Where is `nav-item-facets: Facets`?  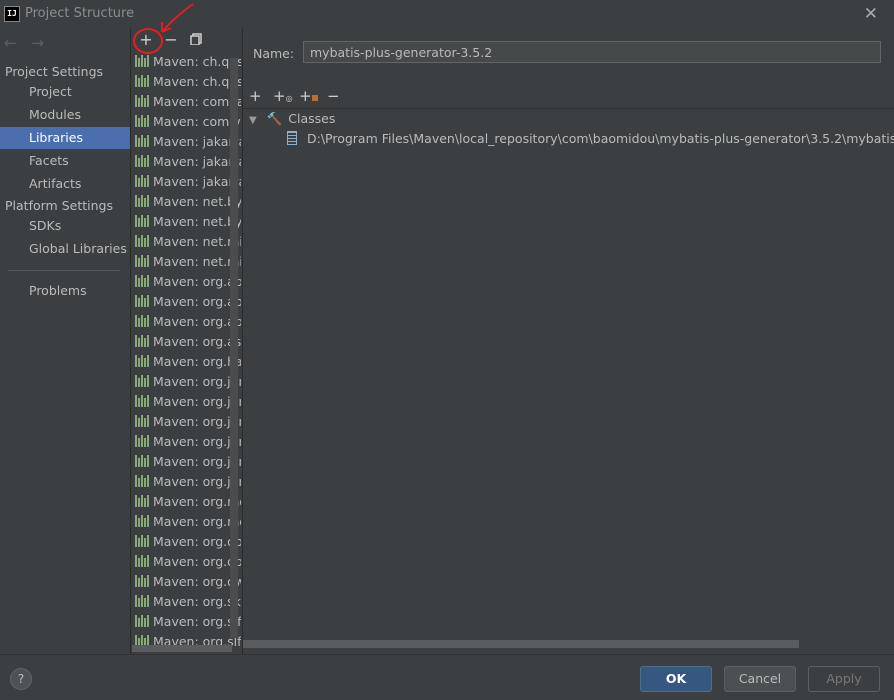
nav-item-facets: Facets is located at coordinates (65, 161).